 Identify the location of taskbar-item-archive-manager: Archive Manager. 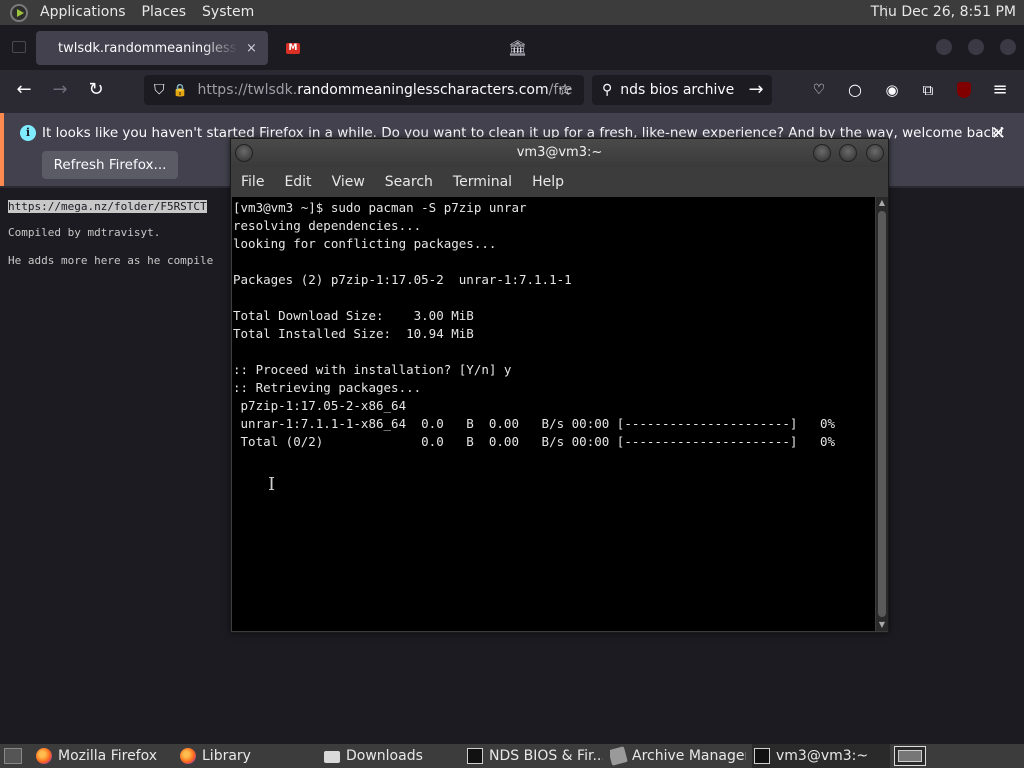
(678, 756).